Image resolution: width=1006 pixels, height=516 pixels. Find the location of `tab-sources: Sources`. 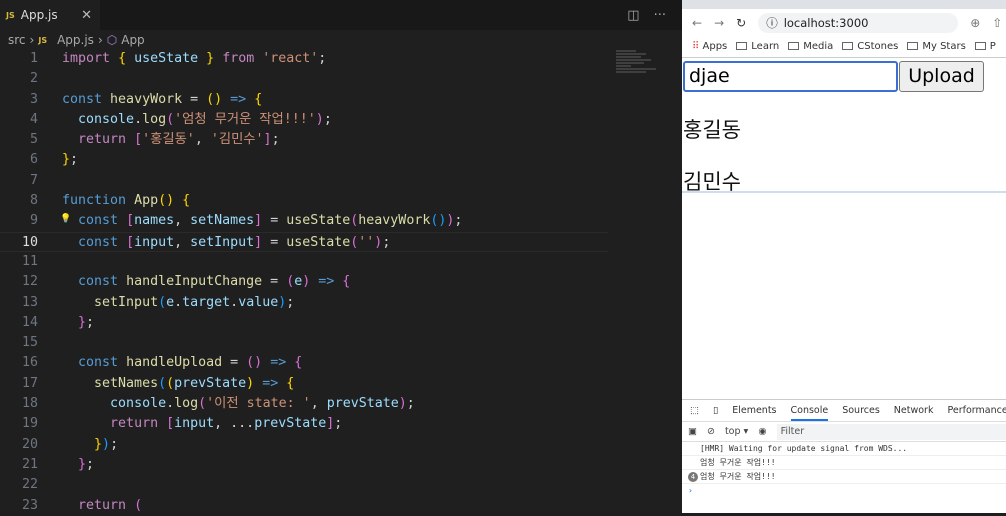

tab-sources: Sources is located at coordinates (861, 410).